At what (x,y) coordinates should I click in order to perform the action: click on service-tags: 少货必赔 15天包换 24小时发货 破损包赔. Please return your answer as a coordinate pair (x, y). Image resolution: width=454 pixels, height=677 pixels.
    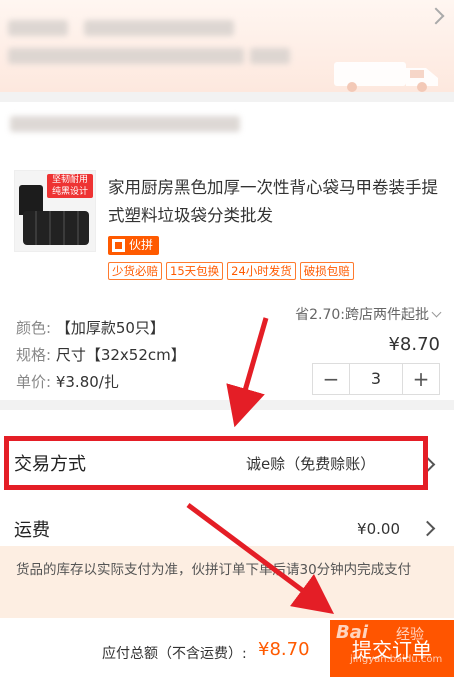
    Looking at the image, I should click on (231, 271).